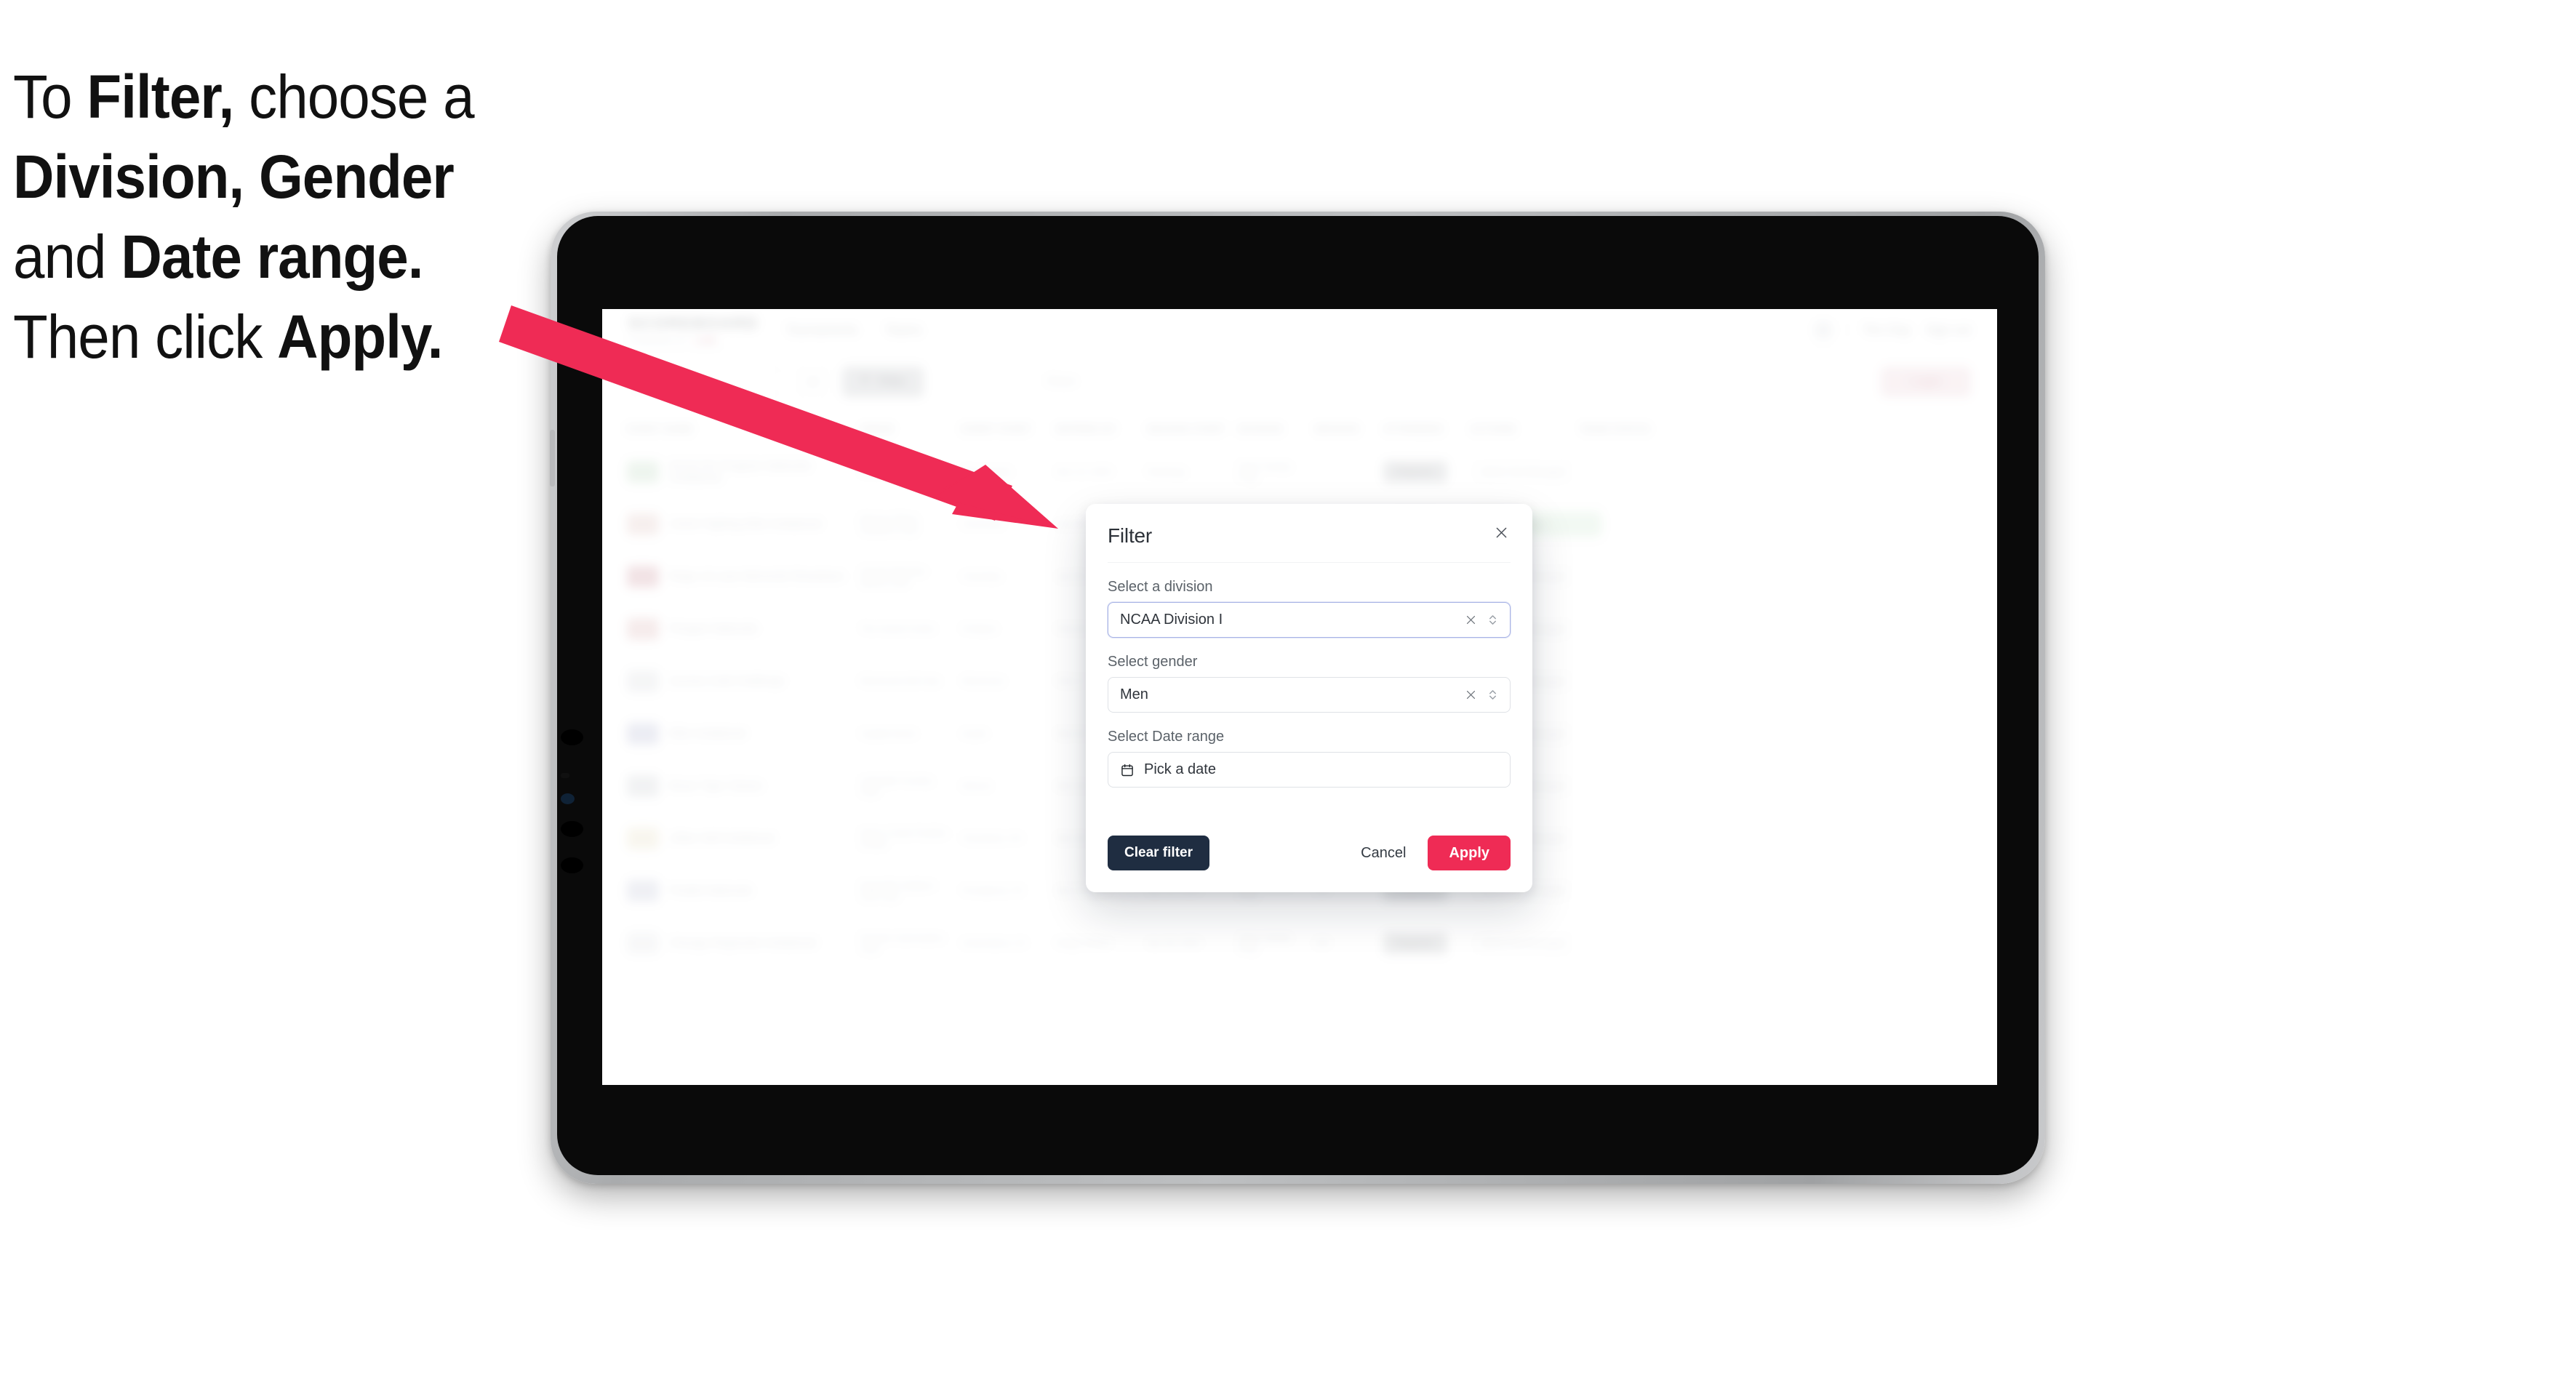 This screenshot has height=1386, width=2576. Describe the element at coordinates (1309, 695) in the screenshot. I see `gender-select: Men` at that location.